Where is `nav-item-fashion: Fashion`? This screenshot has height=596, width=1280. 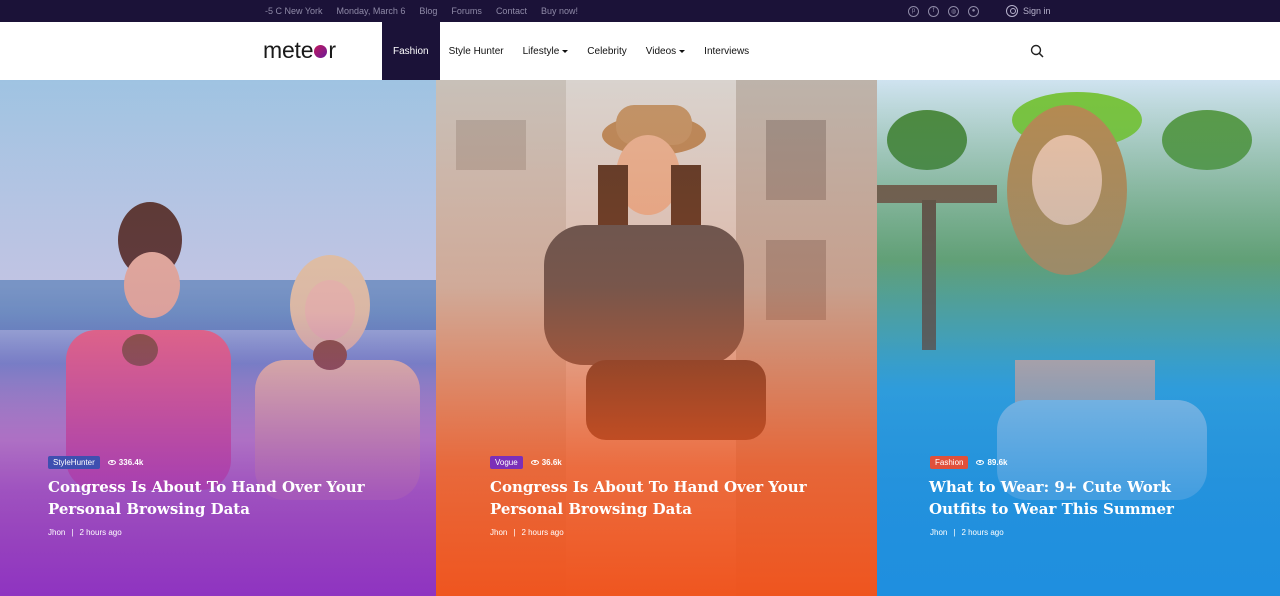 nav-item-fashion: Fashion is located at coordinates (411, 51).